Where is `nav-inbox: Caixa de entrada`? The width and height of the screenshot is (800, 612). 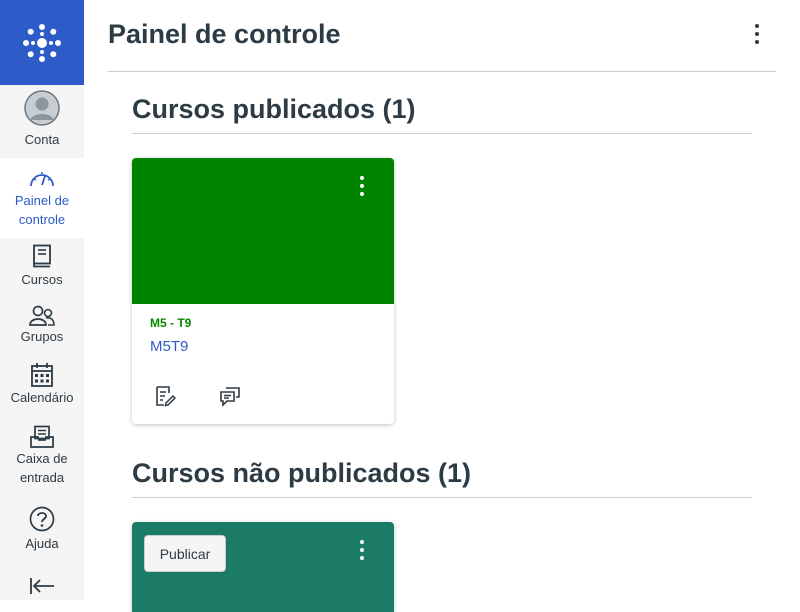
nav-inbox: Caixa de entrada is located at coordinates (42, 459).